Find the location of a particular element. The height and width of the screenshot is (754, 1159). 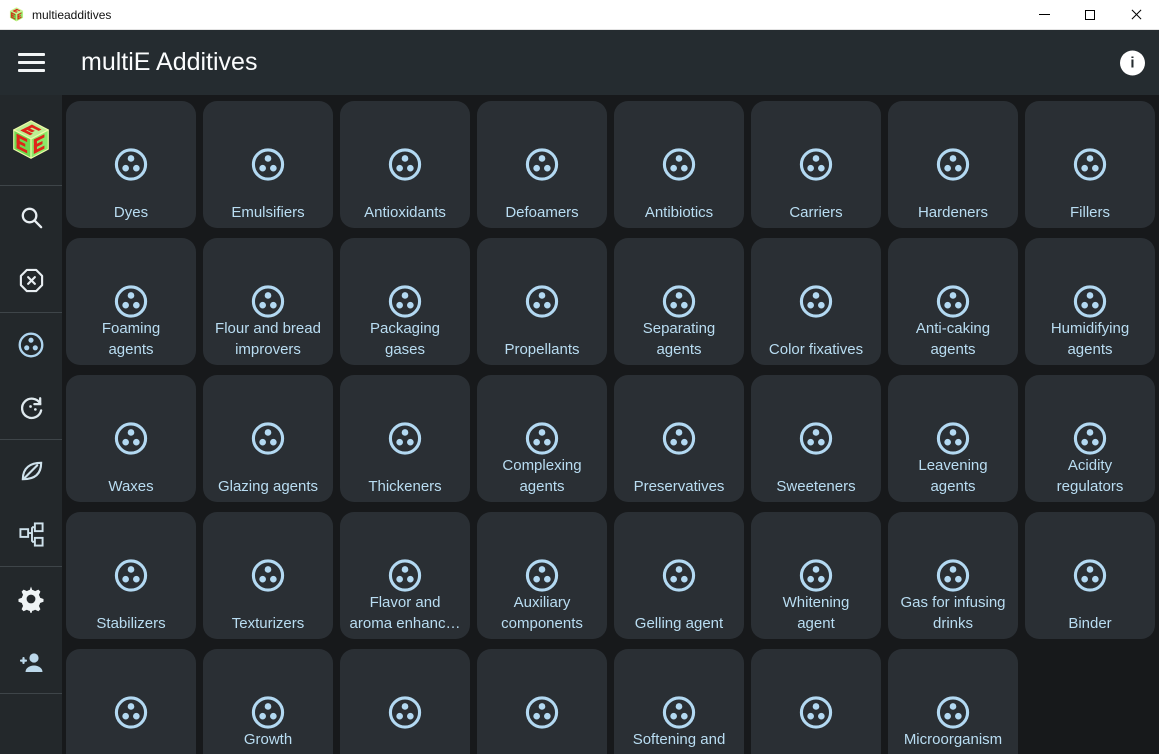

minimize-icon is located at coordinates (1044, 14).